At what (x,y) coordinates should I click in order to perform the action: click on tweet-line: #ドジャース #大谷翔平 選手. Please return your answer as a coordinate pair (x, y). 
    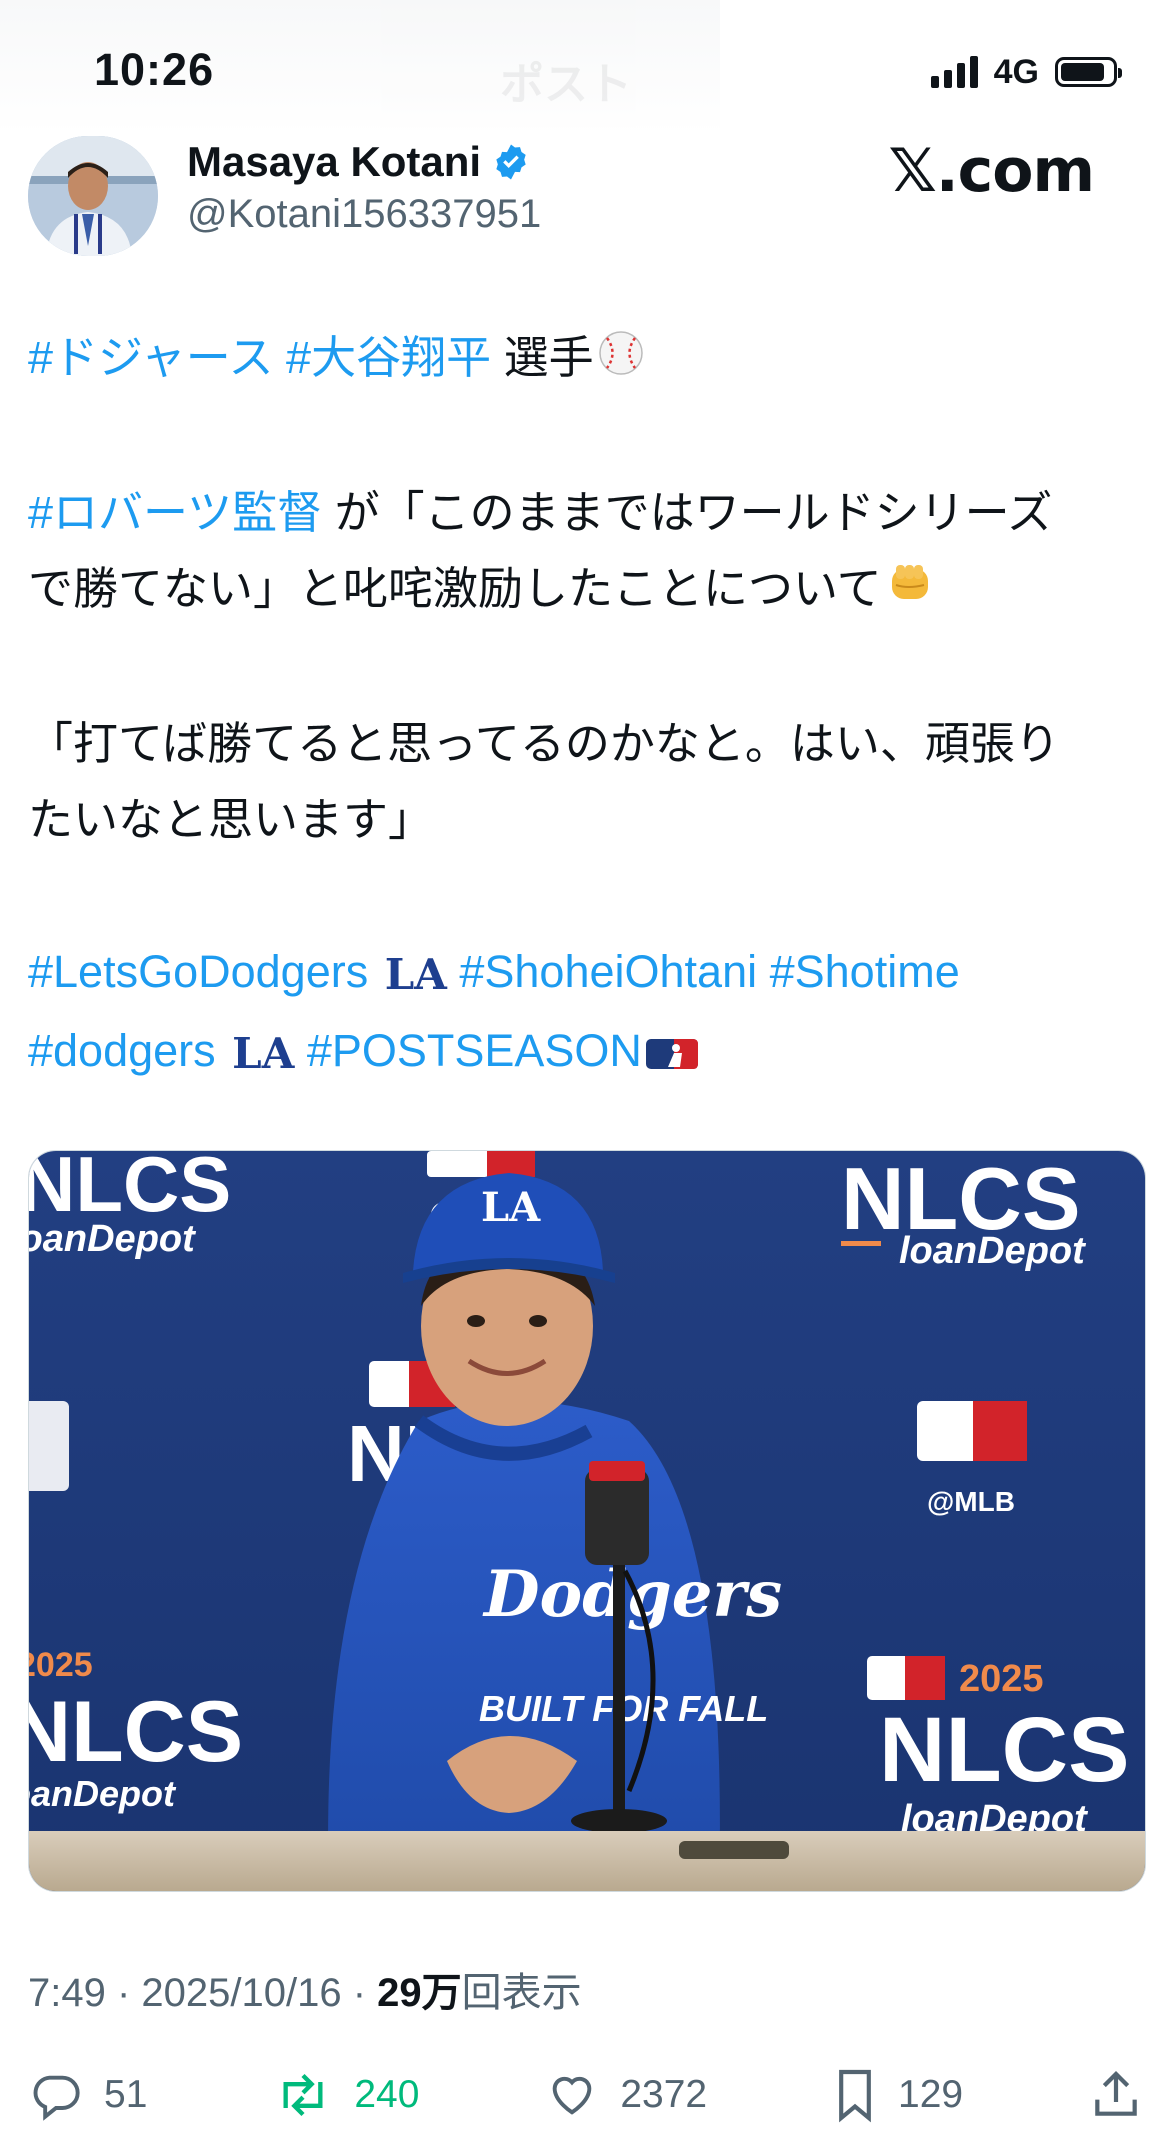
    Looking at the image, I should click on (583, 359).